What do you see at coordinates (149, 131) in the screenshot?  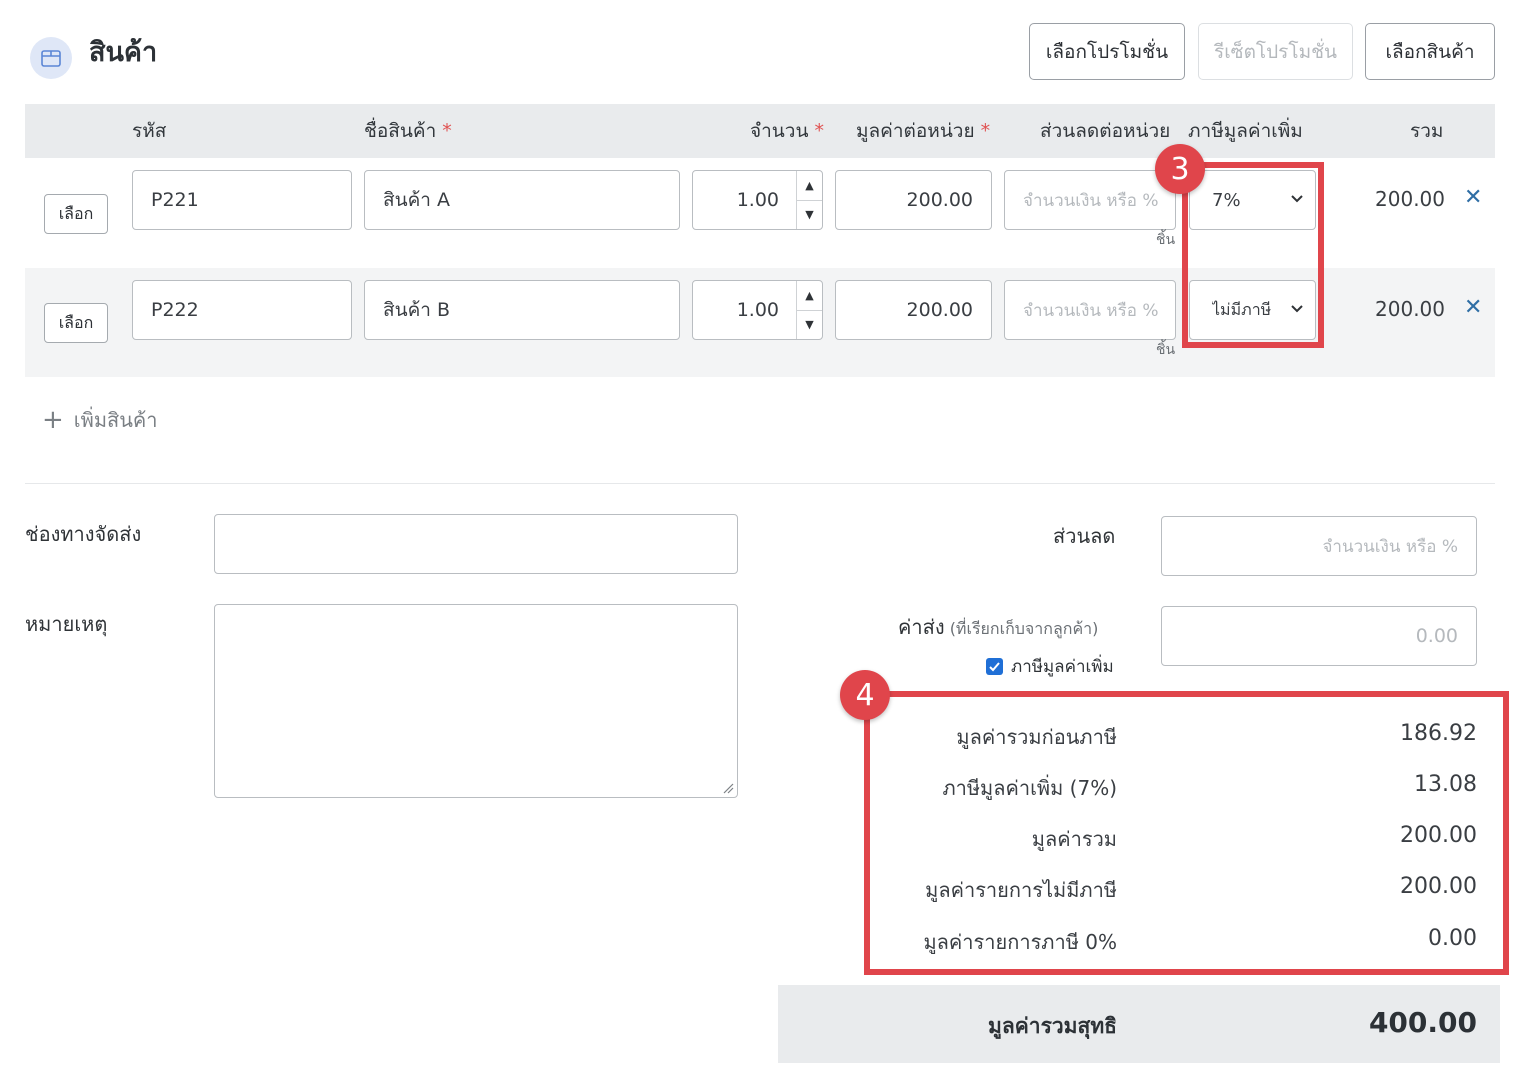 I see `column-header-code: รหัส` at bounding box center [149, 131].